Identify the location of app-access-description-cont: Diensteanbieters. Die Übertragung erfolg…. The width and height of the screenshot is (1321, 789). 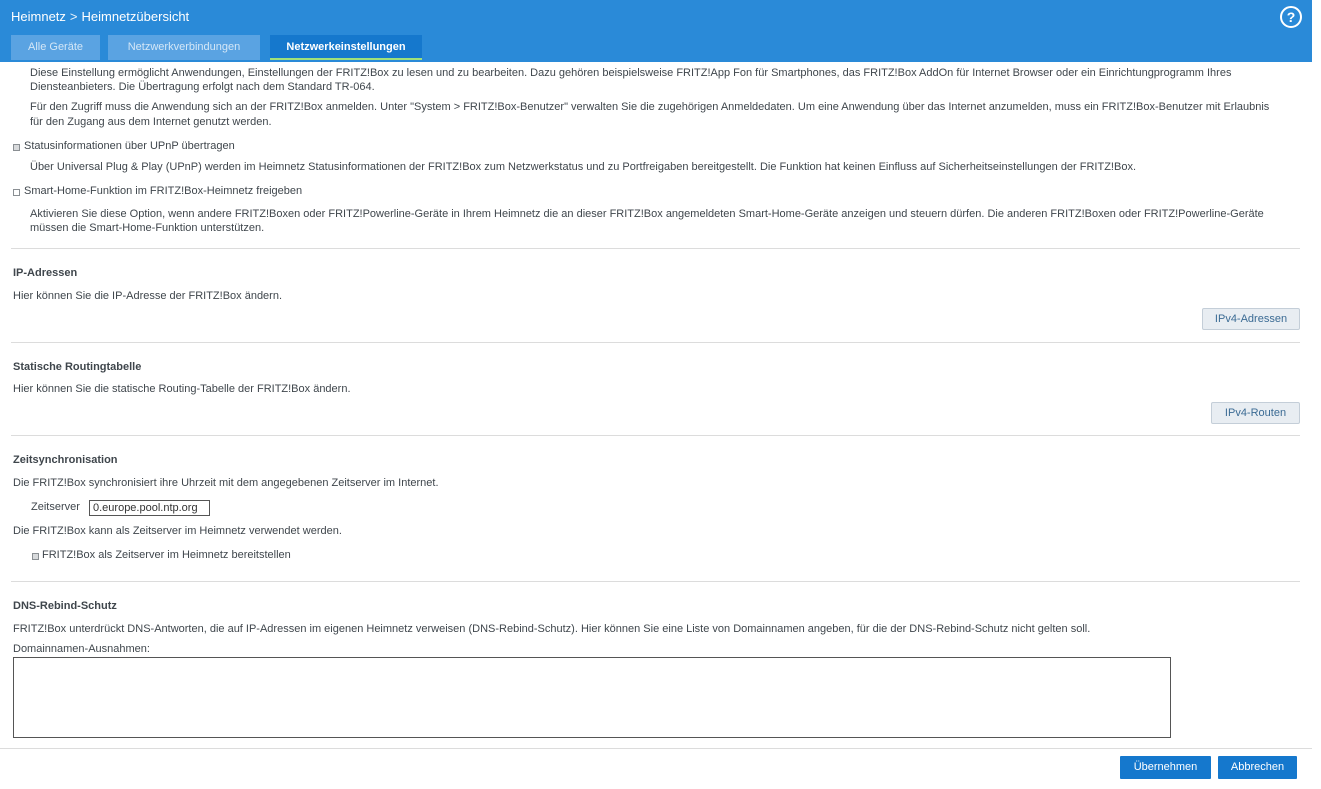
(202, 87).